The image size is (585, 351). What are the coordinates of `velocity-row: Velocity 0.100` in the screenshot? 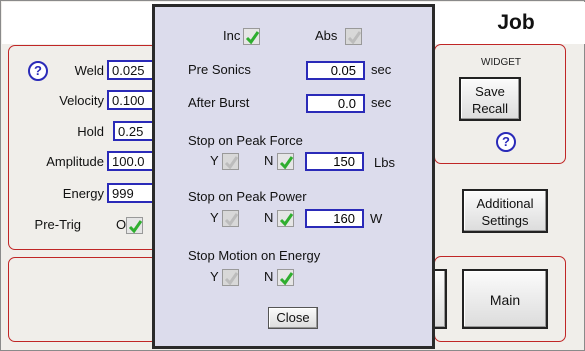 It's located at (89, 101).